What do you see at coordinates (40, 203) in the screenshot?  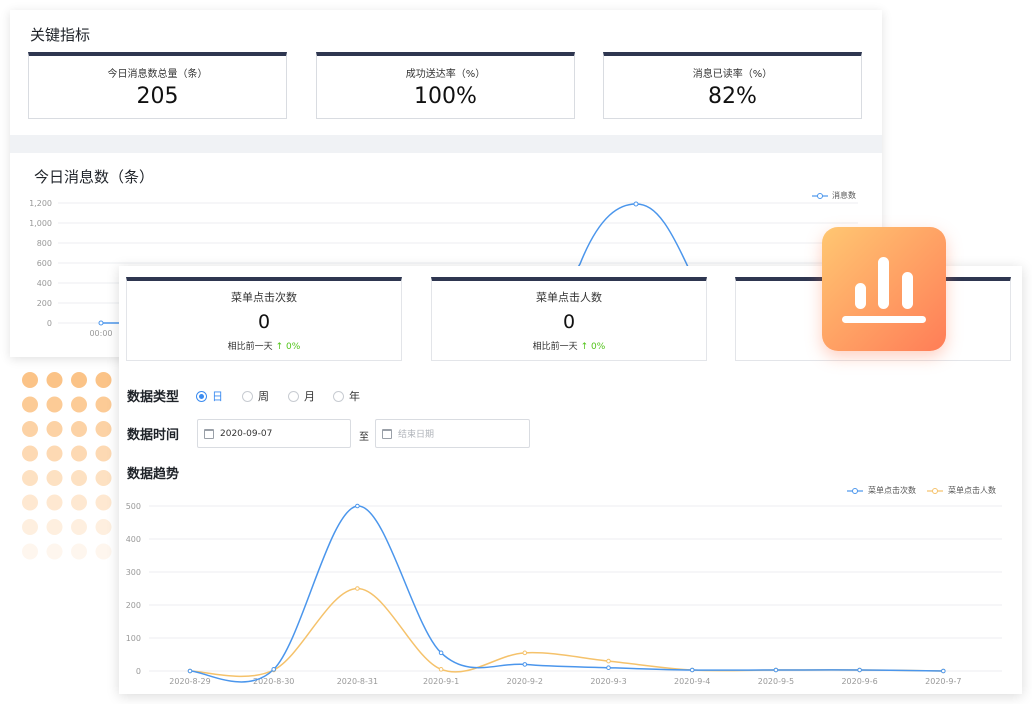 I see `y-tick-label: 1,200` at bounding box center [40, 203].